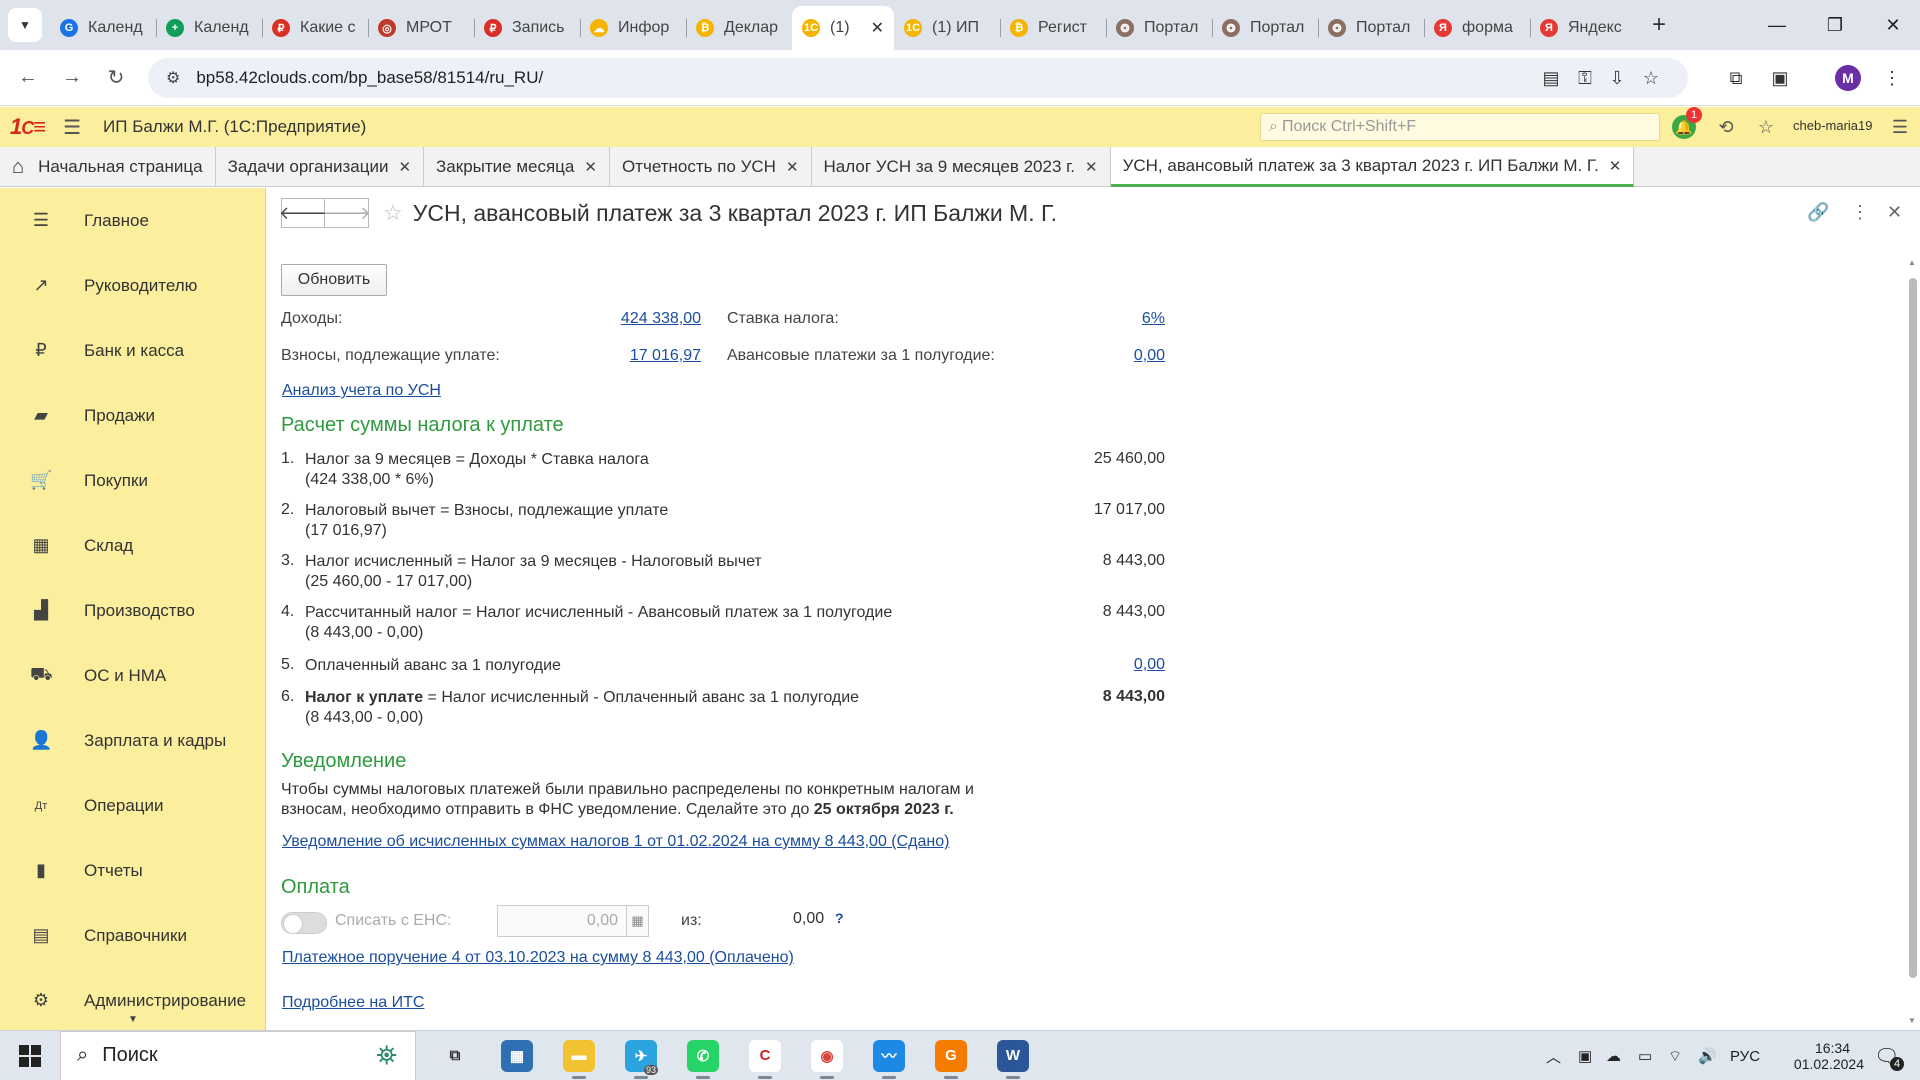  What do you see at coordinates (1096, 319) in the screenshot?
I see `tax-rate-value-link: 6%` at bounding box center [1096, 319].